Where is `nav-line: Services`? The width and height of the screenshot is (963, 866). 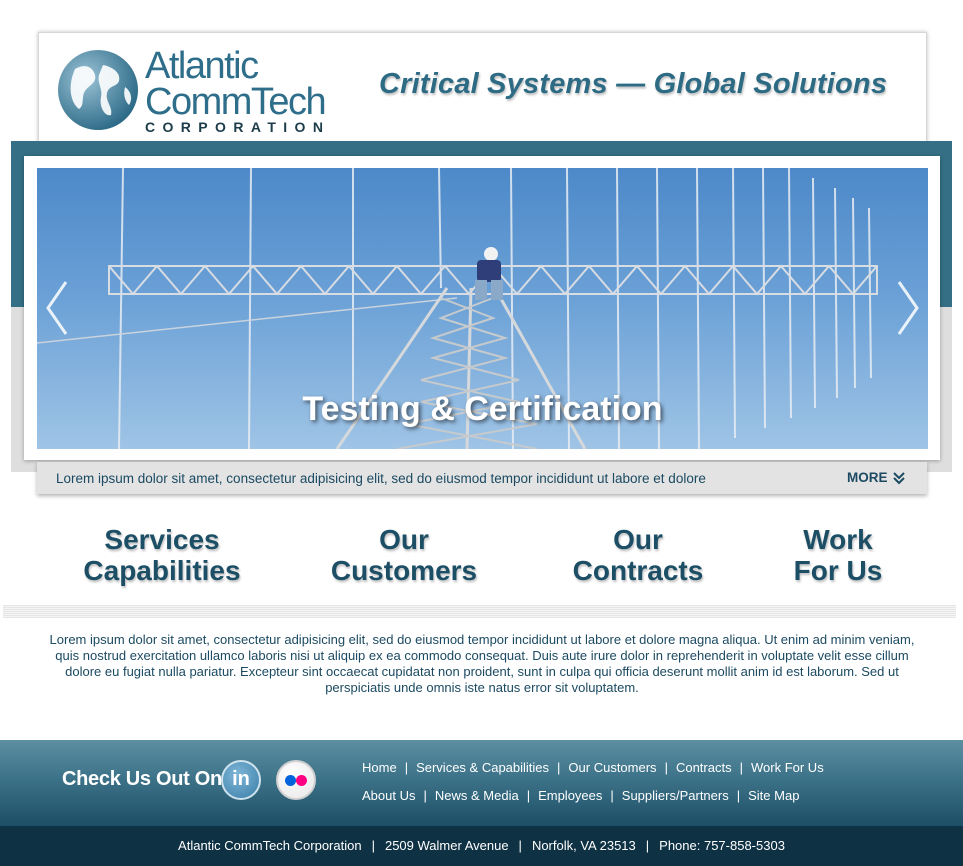 nav-line: Services is located at coordinates (162, 539).